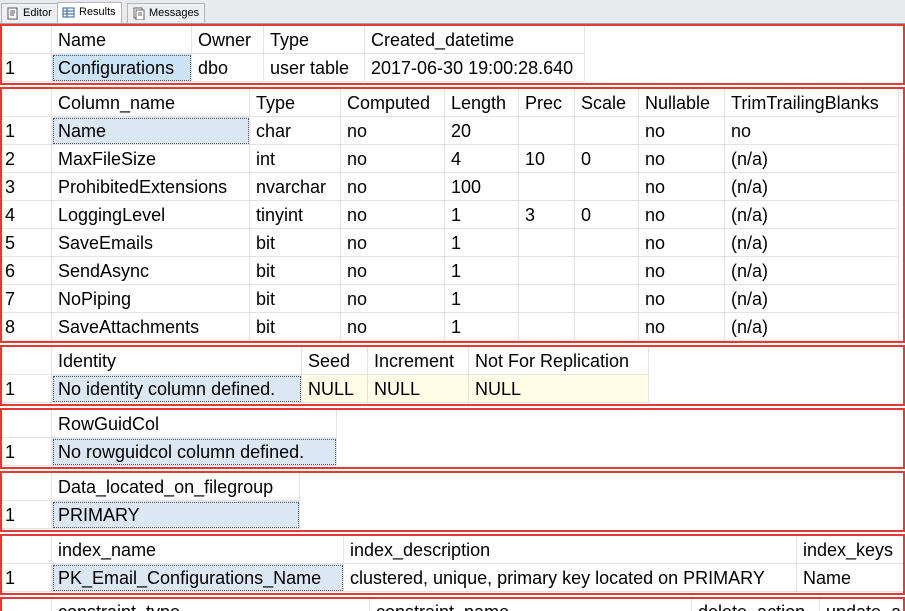  Describe the element at coordinates (166, 13) in the screenshot. I see `tab-messages: Messages` at that location.